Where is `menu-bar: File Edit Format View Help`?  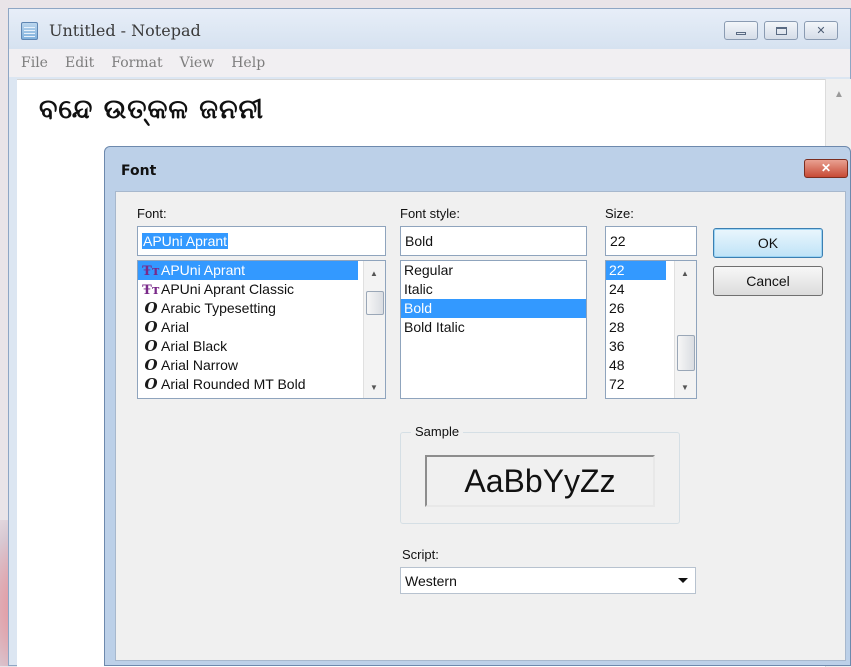 menu-bar: File Edit Format View Help is located at coordinates (429, 63).